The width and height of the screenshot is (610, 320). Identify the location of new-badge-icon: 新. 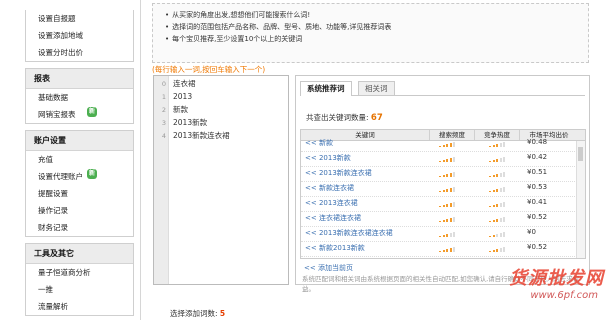
(92, 174).